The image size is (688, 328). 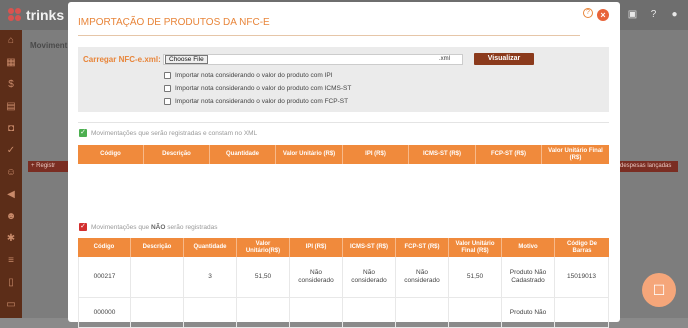 What do you see at coordinates (174, 22) in the screenshot?
I see `modal-title: IMPORTAÇÃO DE PRODUTOS DA NFC-E` at bounding box center [174, 22].